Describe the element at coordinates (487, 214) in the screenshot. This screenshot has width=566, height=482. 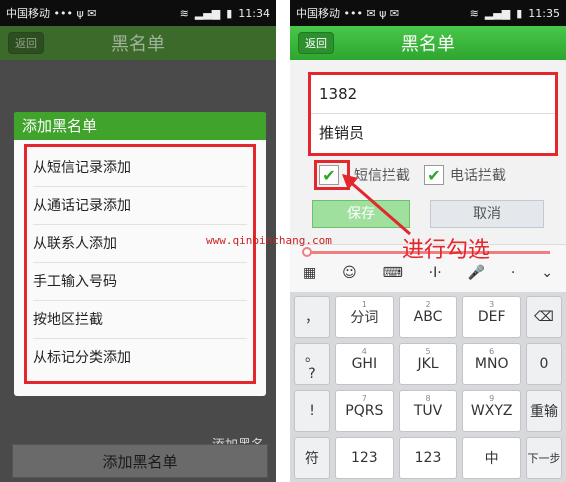
I see `cancel-button: 取消` at that location.